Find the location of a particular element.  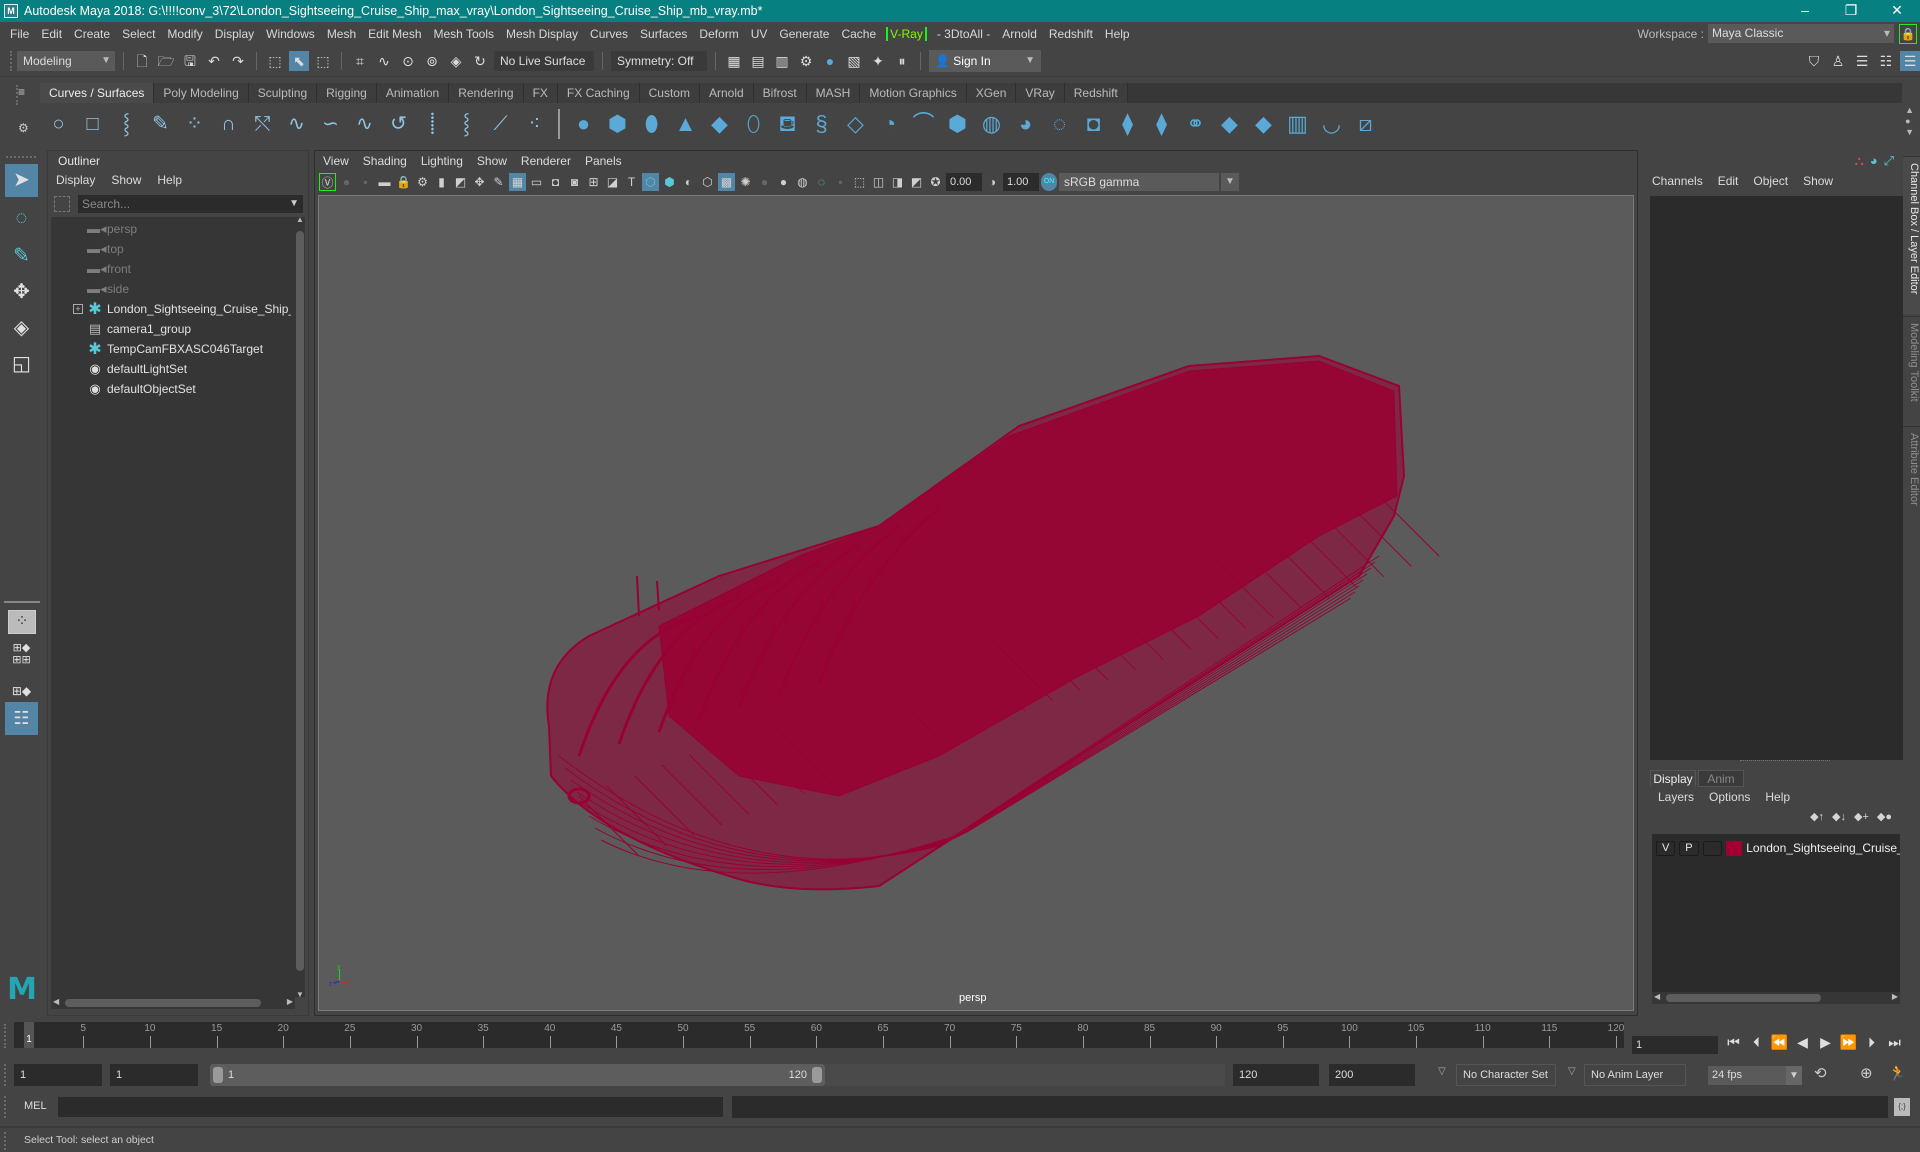

anti-aliasing-icon: ◌ is located at coordinates (821, 182).